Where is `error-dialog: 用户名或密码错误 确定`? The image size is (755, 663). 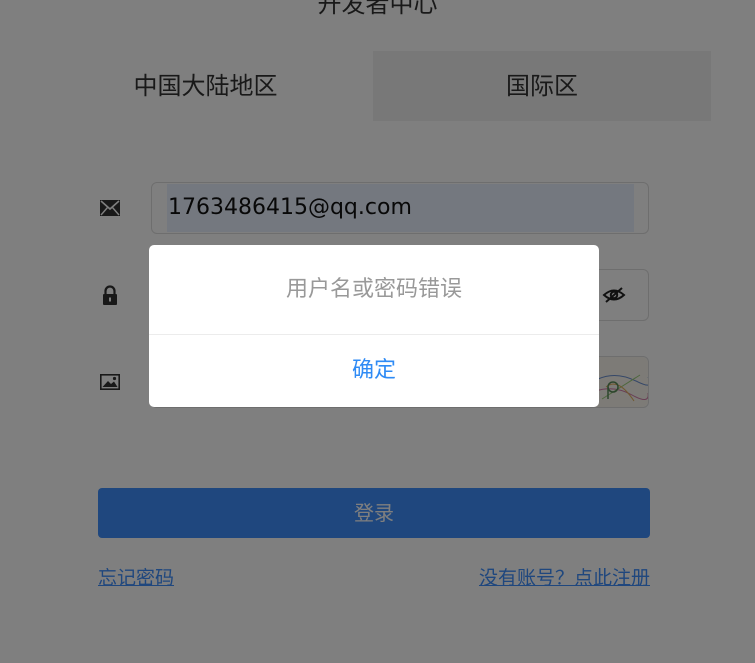
error-dialog: 用户名或密码错误 确定 is located at coordinates (374, 326).